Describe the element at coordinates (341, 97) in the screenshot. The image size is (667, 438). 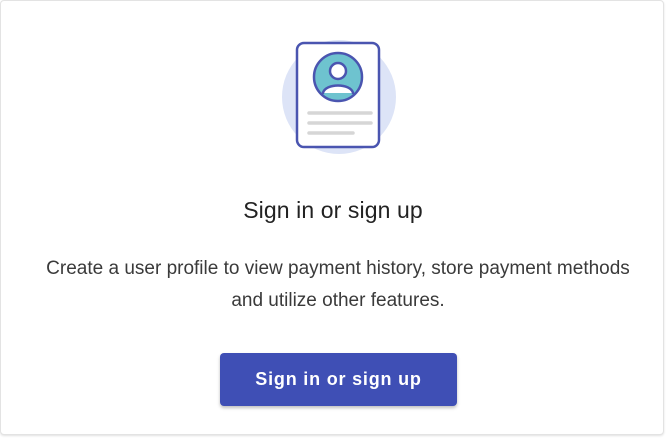
I see `user-profile-document-icon` at that location.